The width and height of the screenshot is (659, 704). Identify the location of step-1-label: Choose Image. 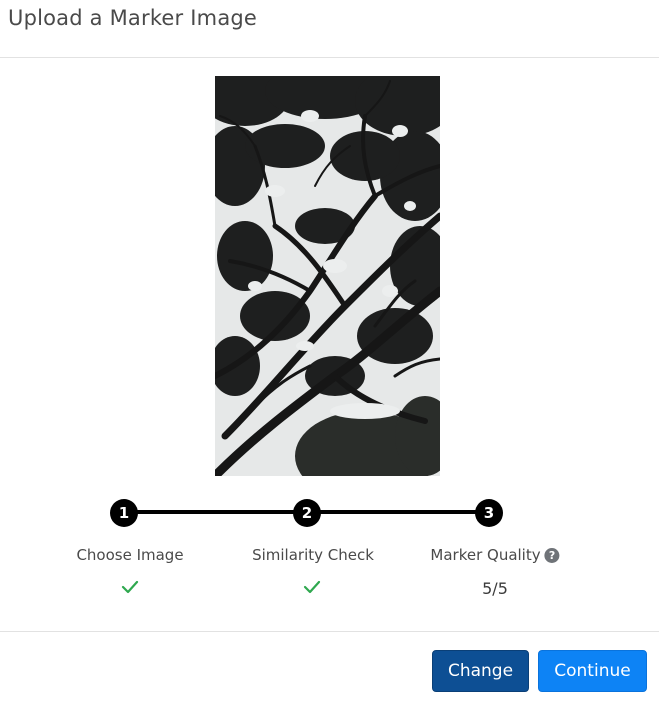
(130, 555).